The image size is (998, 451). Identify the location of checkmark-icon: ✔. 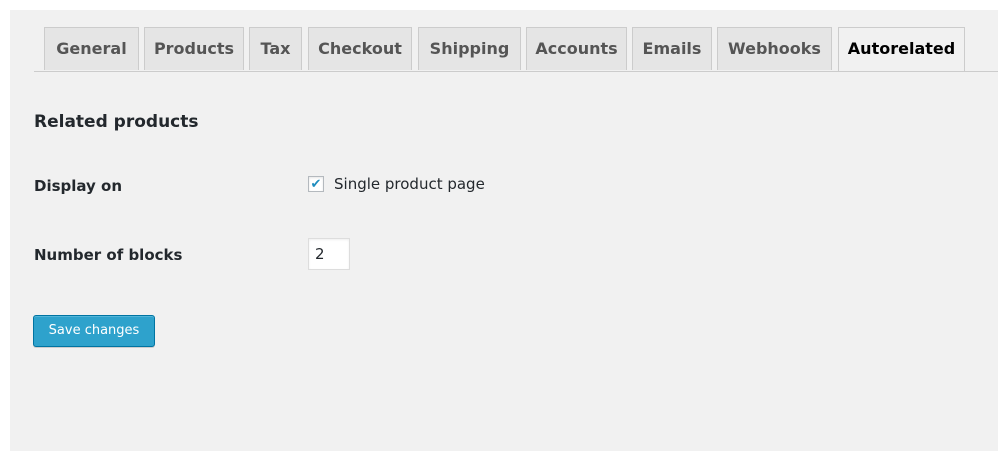
(316, 184).